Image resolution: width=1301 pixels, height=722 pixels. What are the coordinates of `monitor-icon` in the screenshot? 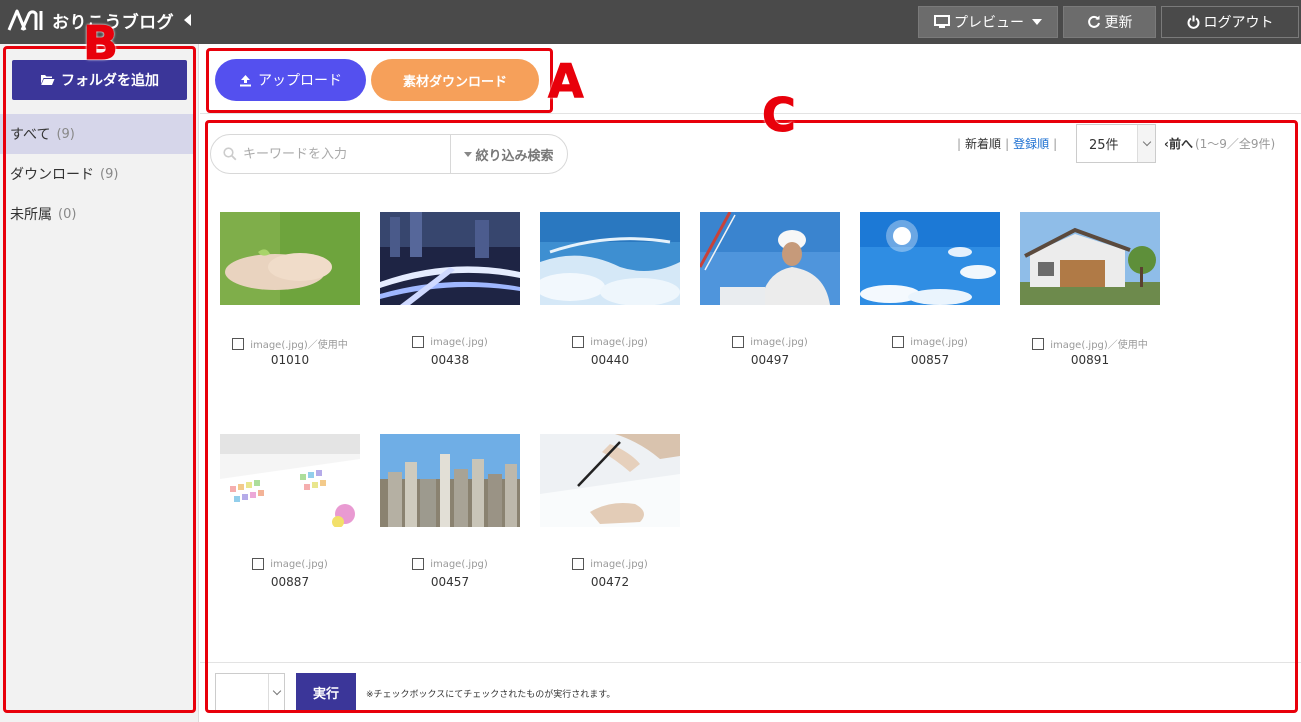 It's located at (942, 21).